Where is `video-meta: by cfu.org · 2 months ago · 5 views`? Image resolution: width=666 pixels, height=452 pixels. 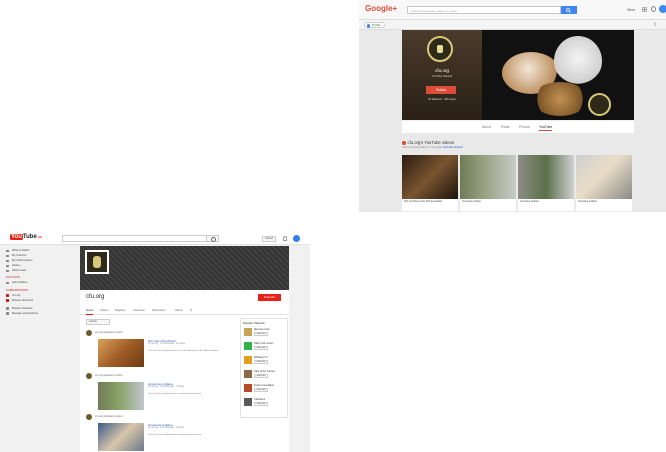
video-meta: by cfu.org · 2 months ago · 5 views is located at coordinates (166, 428).